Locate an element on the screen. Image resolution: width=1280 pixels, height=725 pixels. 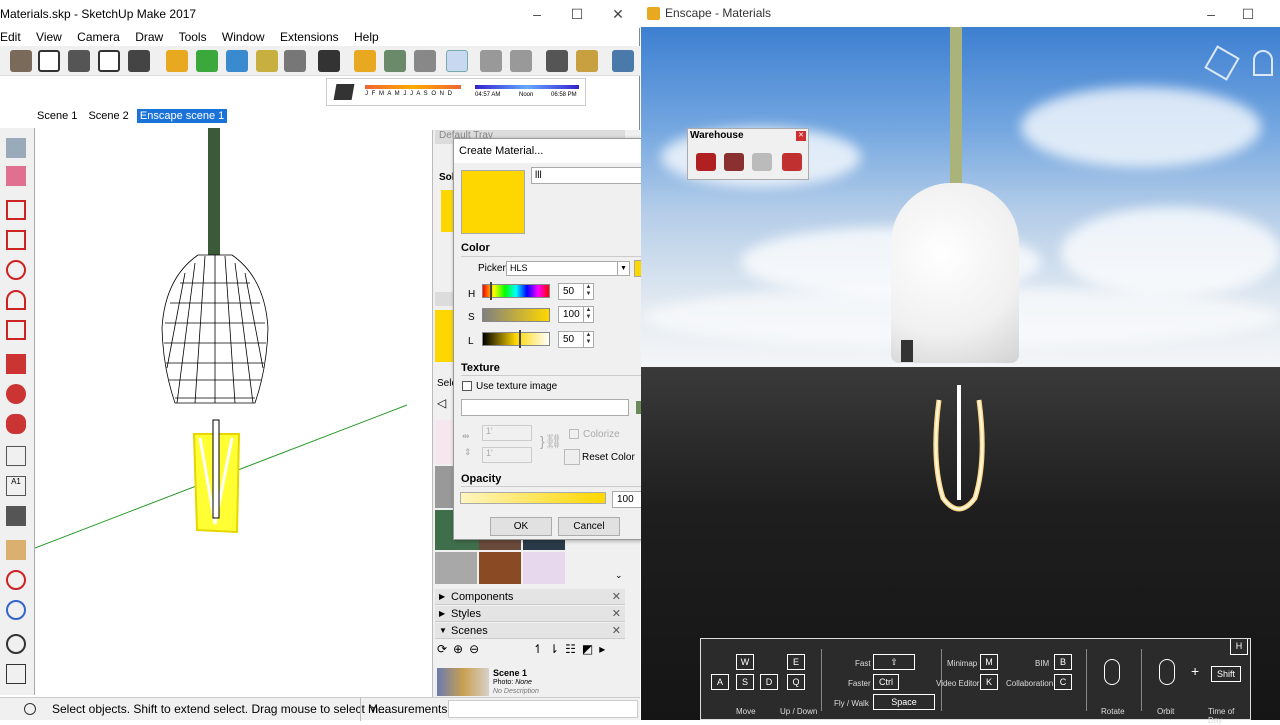
hue-slider is located at coordinates (516, 291).